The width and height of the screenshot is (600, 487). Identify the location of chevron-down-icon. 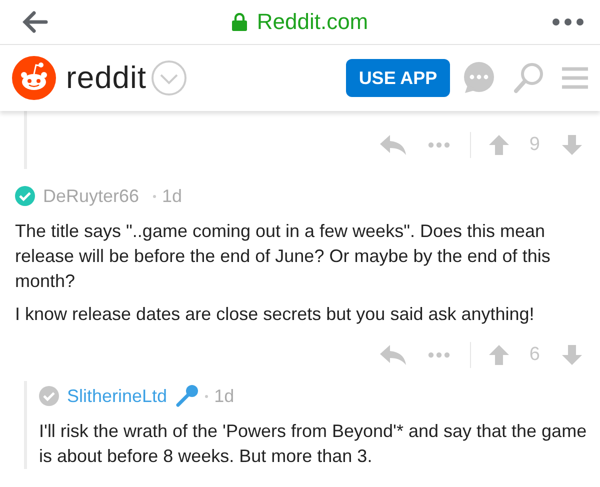
(168, 78).